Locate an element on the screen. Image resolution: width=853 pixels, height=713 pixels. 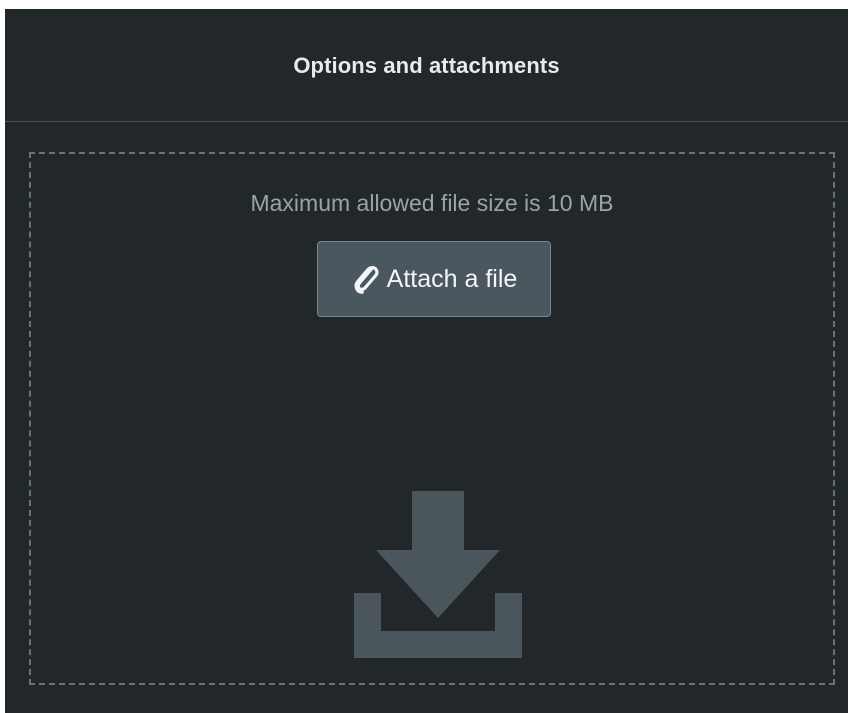
attach-file-label: Attach a file is located at coordinates (452, 278).